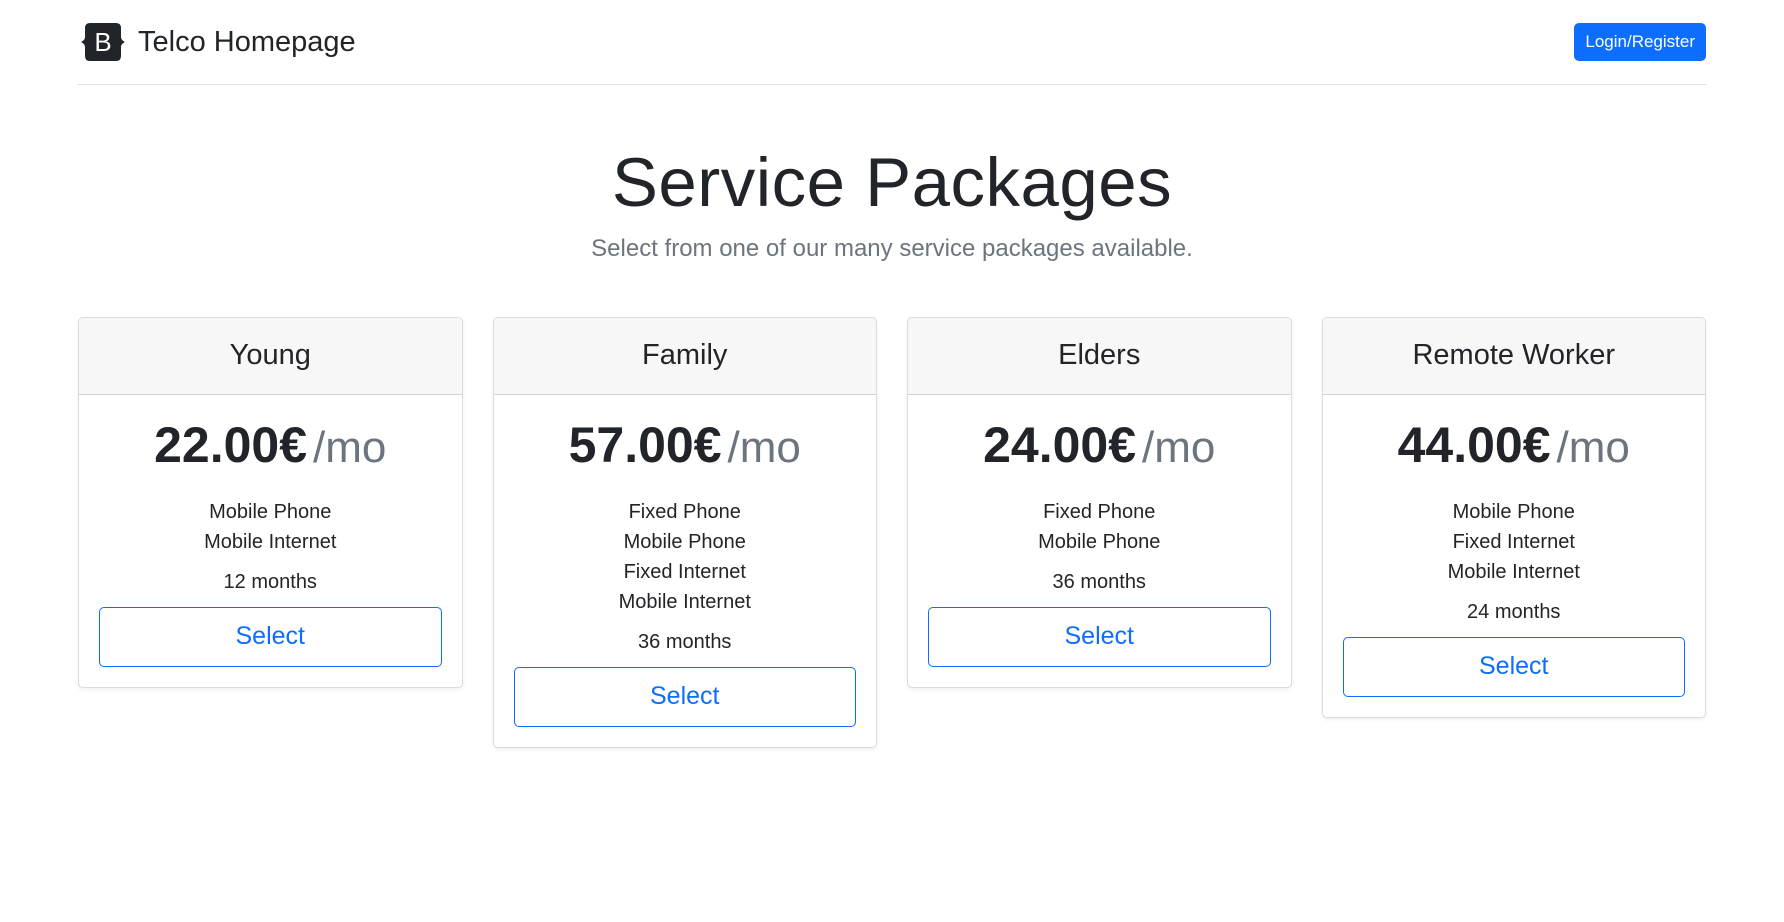 The image size is (1784, 922). What do you see at coordinates (1099, 356) in the screenshot?
I see `package-name: Elders` at bounding box center [1099, 356].